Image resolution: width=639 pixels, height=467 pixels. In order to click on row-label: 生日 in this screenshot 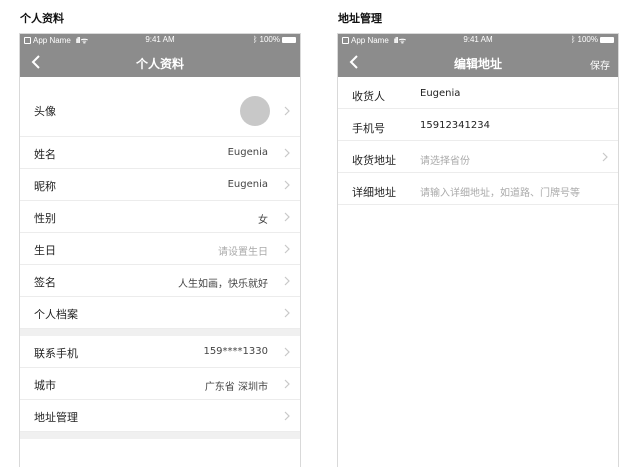, I will do `click(45, 250)`.